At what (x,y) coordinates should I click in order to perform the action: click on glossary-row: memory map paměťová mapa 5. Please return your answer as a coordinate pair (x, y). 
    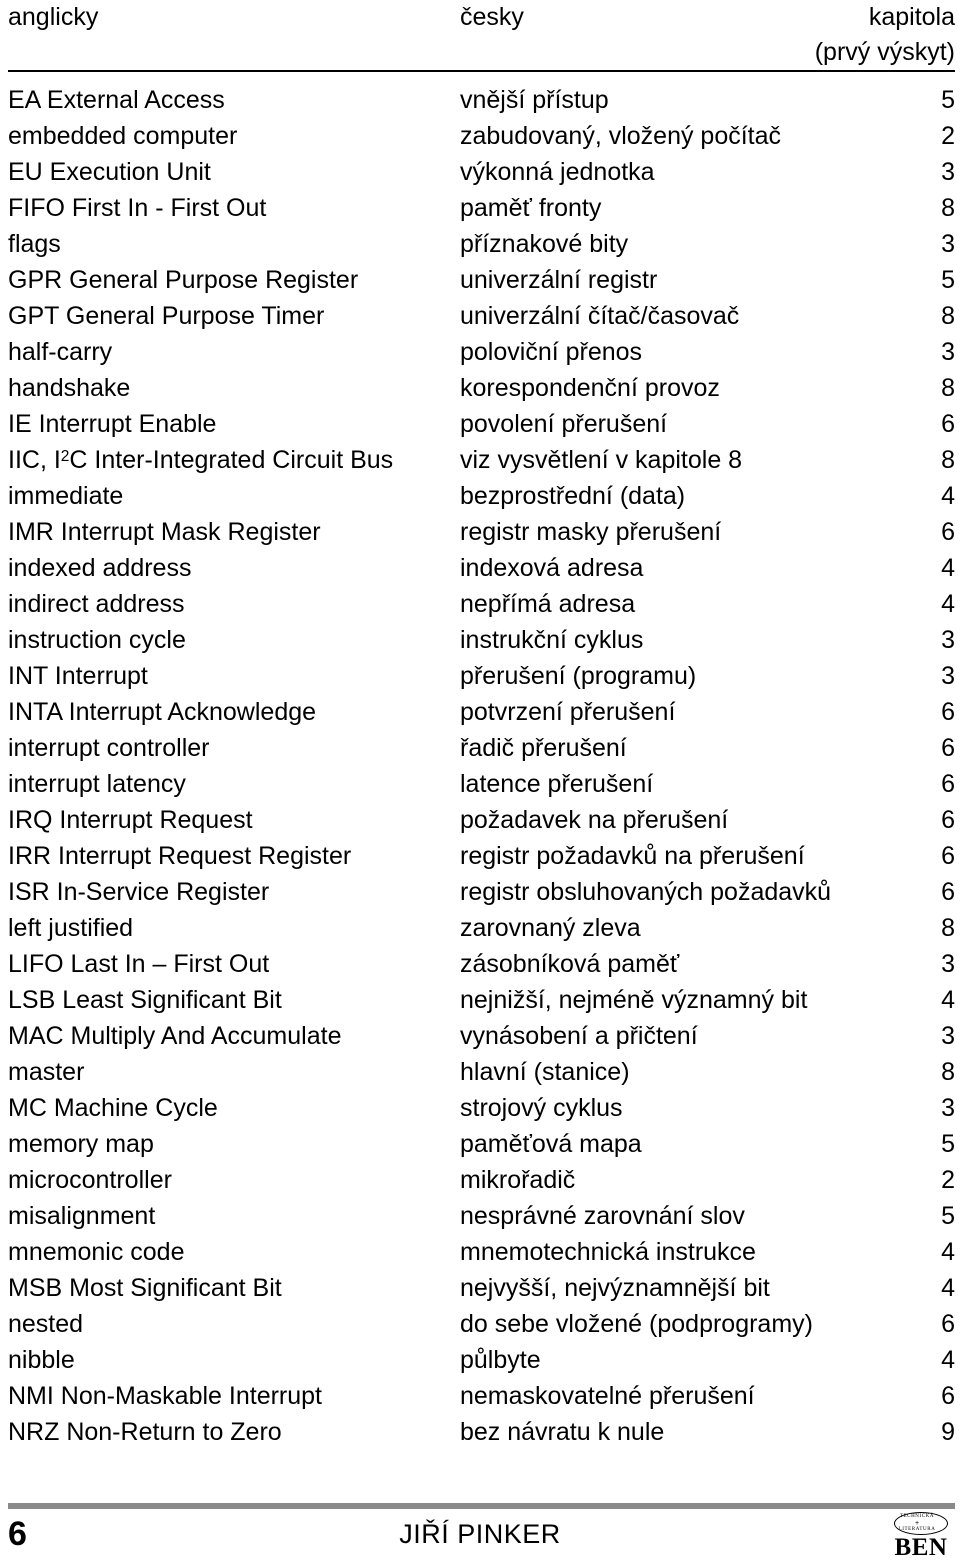
    Looking at the image, I should click on (480, 1144).